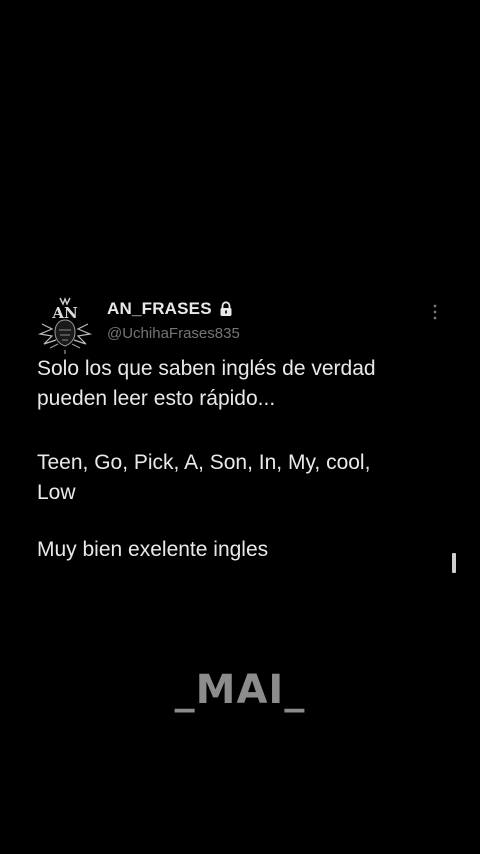 The height and width of the screenshot is (854, 480). I want to click on avatar-logo-icon: AN, so click(65, 325).